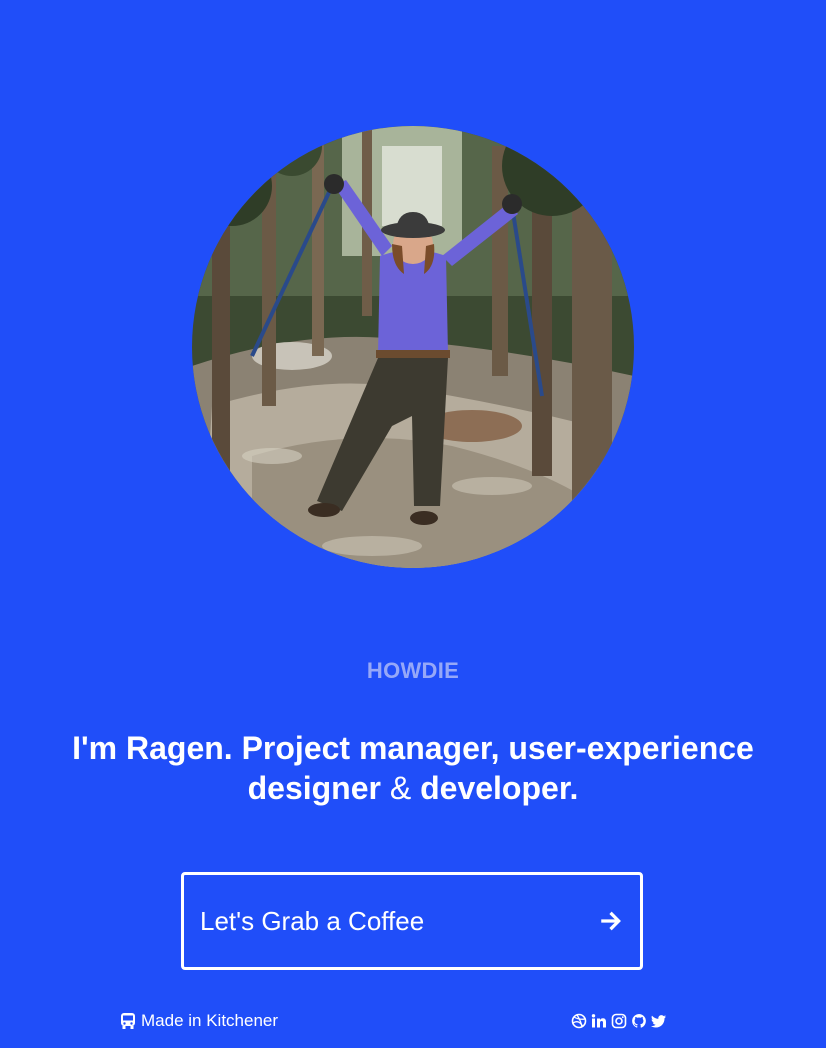 The height and width of the screenshot is (1048, 826). Describe the element at coordinates (579, 1021) in the screenshot. I see `dribbble-icon` at that location.